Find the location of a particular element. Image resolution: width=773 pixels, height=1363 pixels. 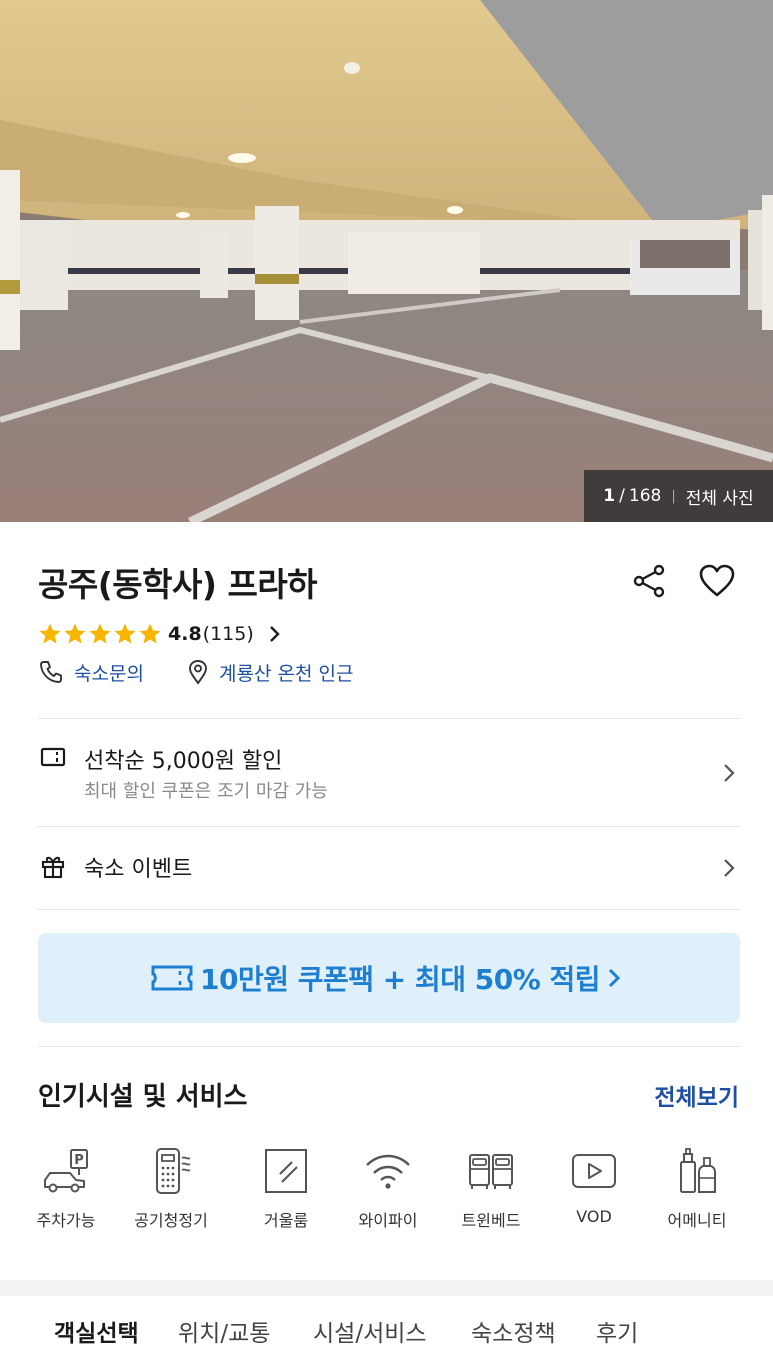

section-separator is located at coordinates (386, 1288).